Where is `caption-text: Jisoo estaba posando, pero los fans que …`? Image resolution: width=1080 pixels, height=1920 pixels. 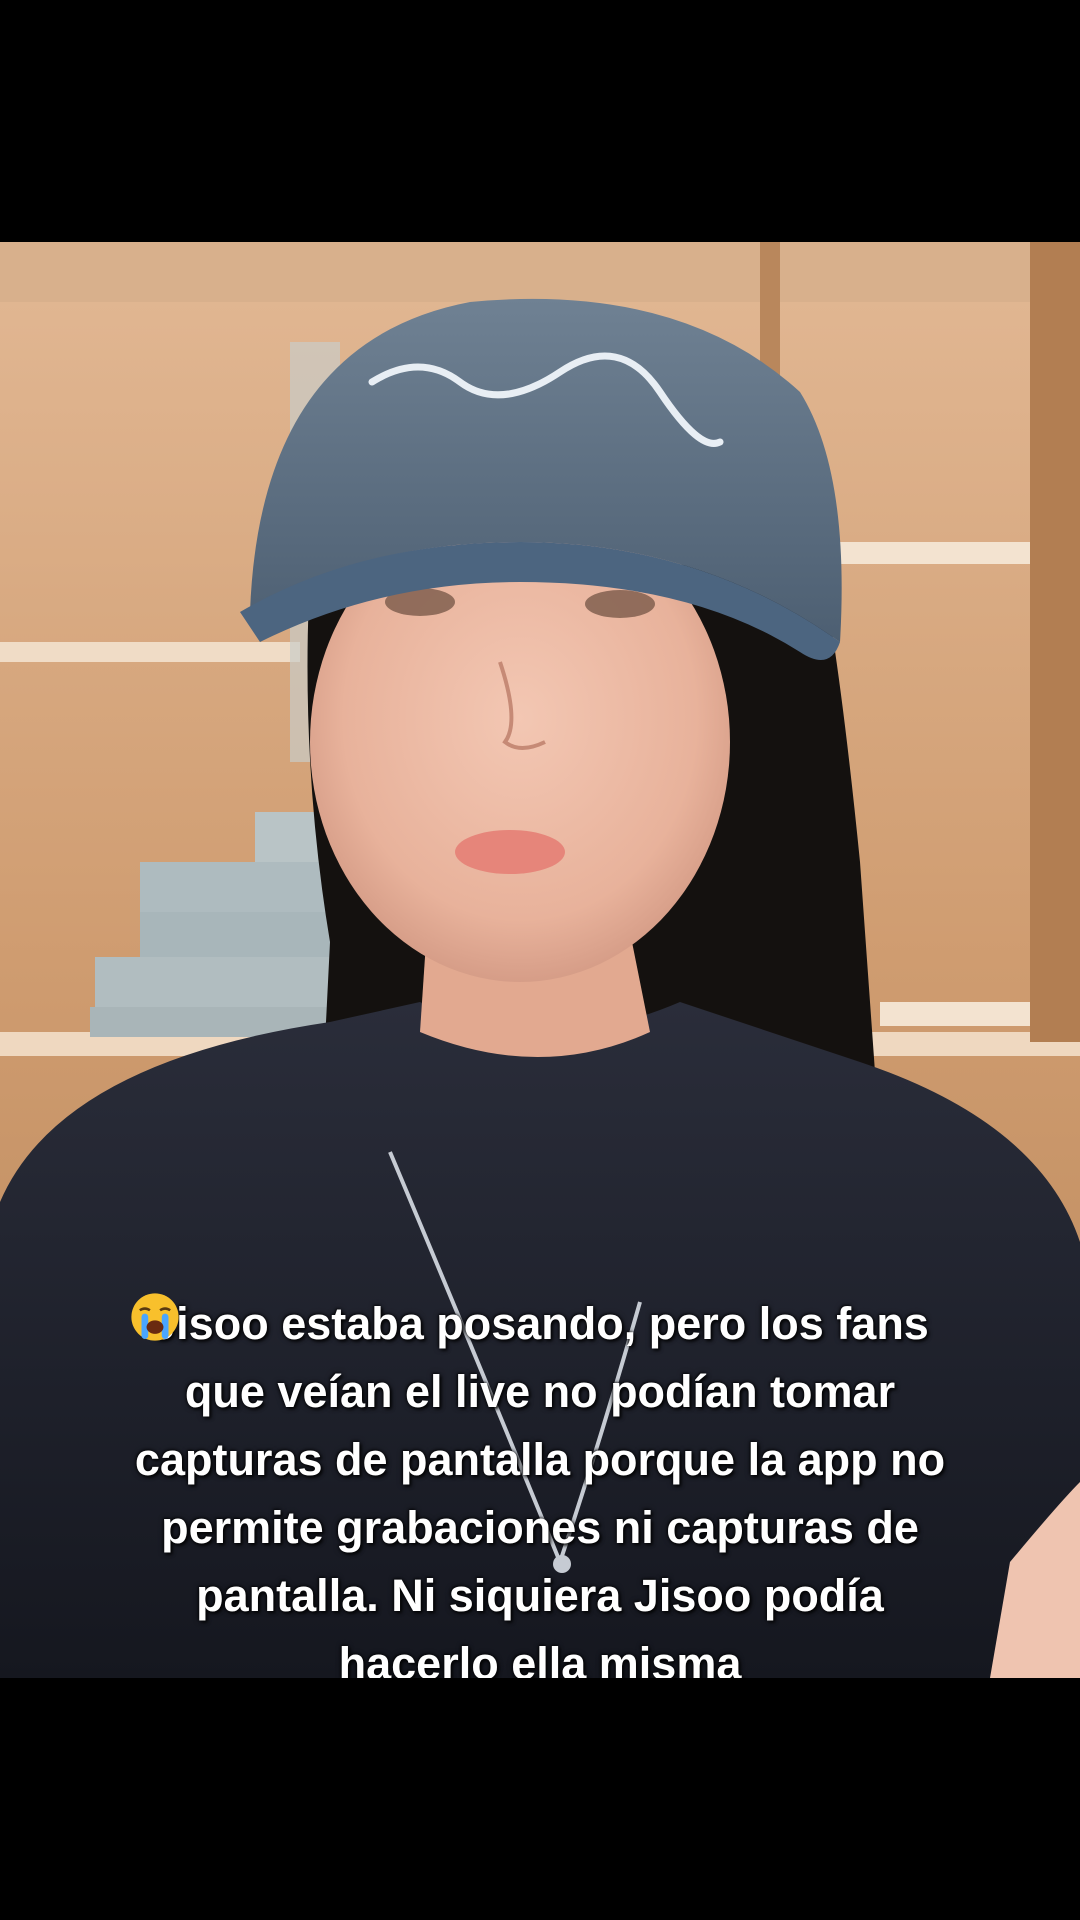
caption-text: Jisoo estaba posando, pero los fans que … is located at coordinates (540, 1488).